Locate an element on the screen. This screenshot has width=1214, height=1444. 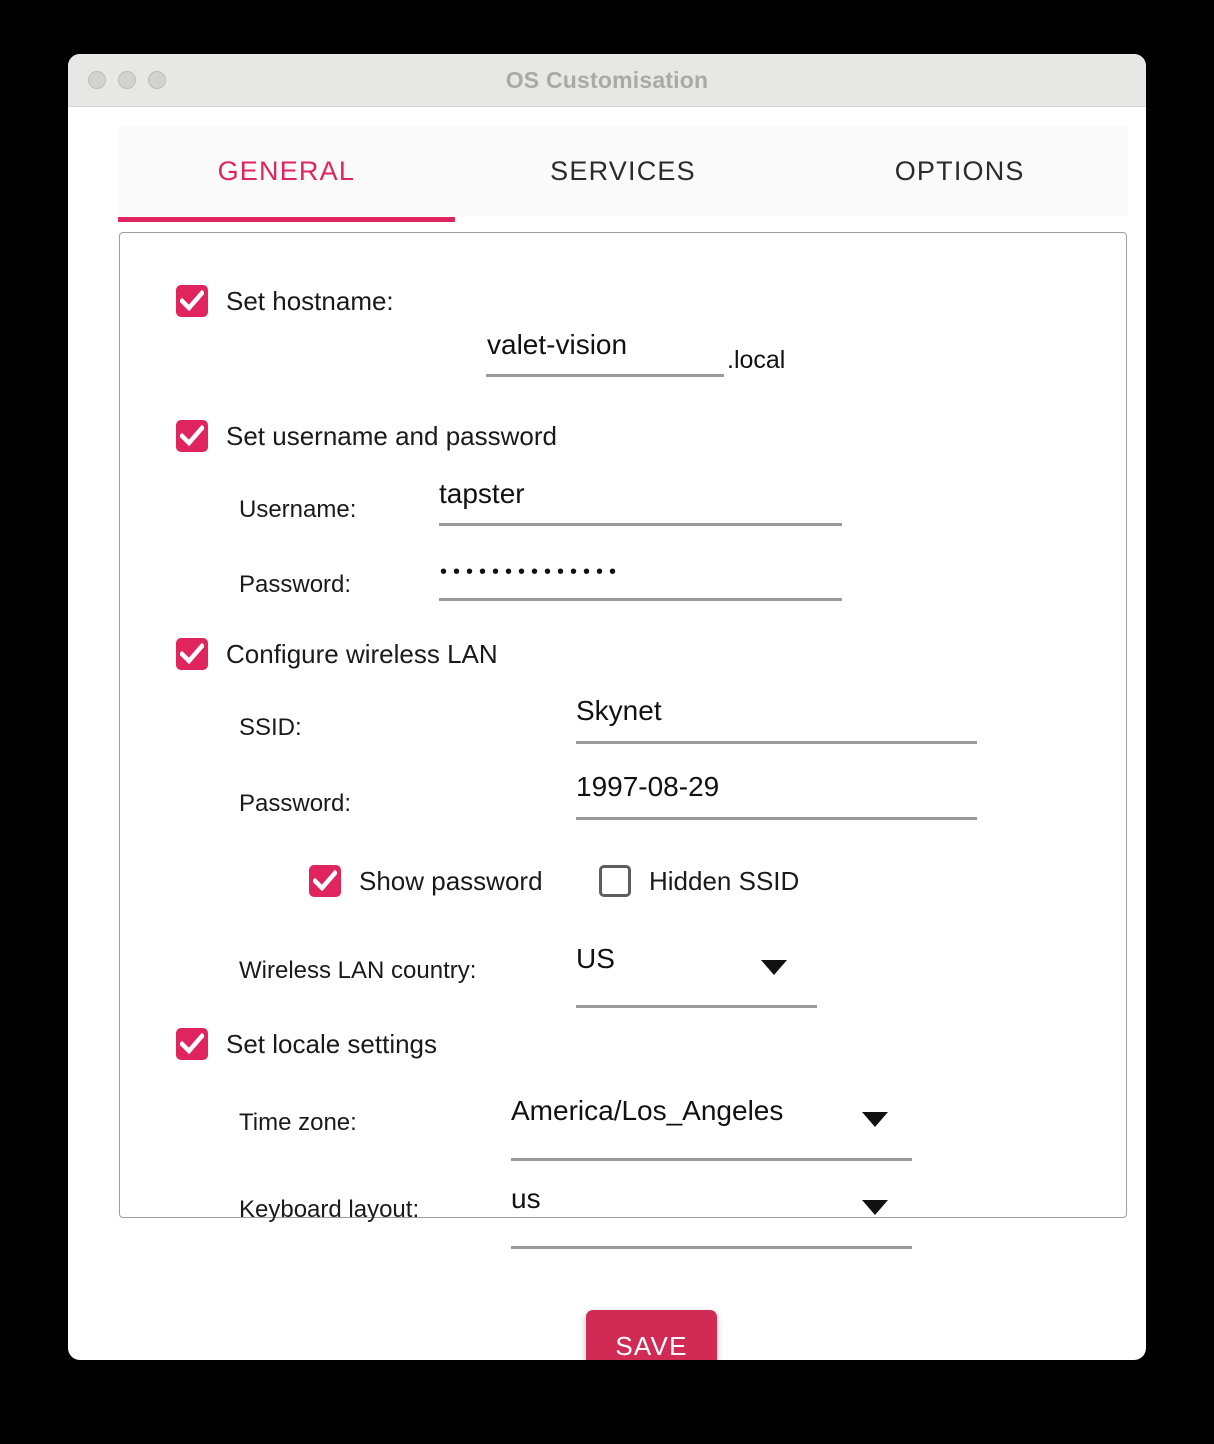
set-locale-row: Set locale settings is located at coordinates (306, 1044).